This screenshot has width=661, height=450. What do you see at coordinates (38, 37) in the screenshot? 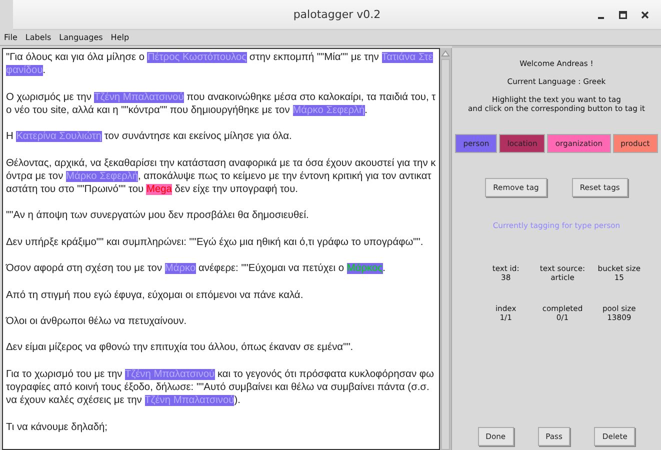
I see `menu-item: Labels` at bounding box center [38, 37].